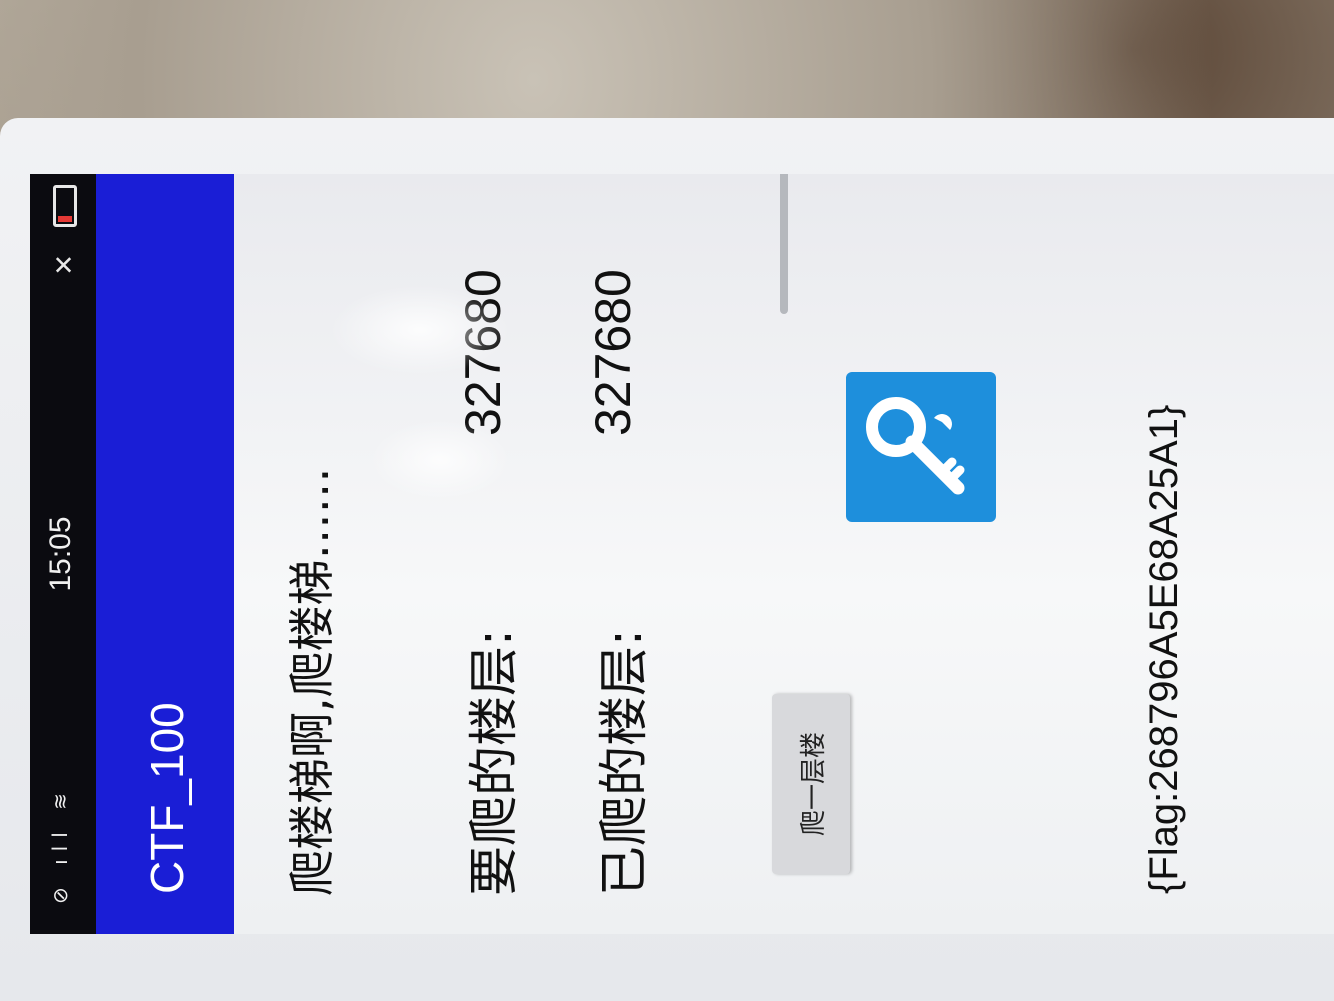 The width and height of the screenshot is (1334, 1001). Describe the element at coordinates (613, 352) in the screenshot. I see `climbed-floor-value: 327680` at that location.